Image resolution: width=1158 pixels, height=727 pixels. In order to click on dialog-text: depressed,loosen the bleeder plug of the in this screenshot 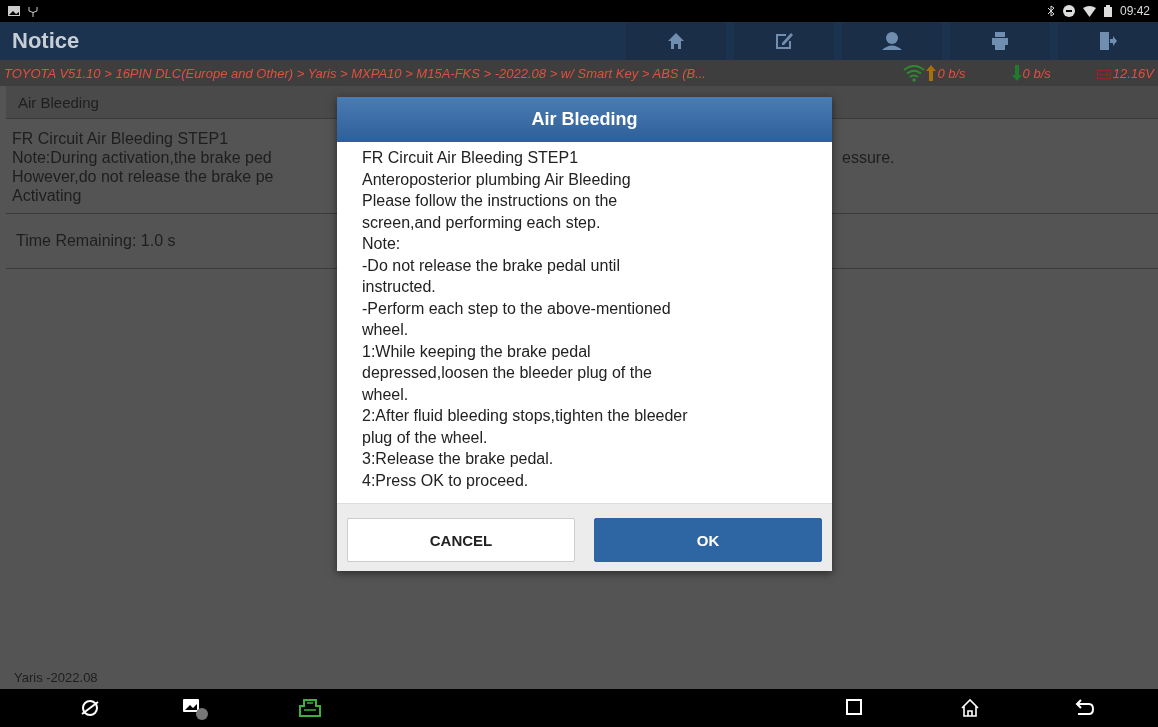, I will do `click(507, 373)`.